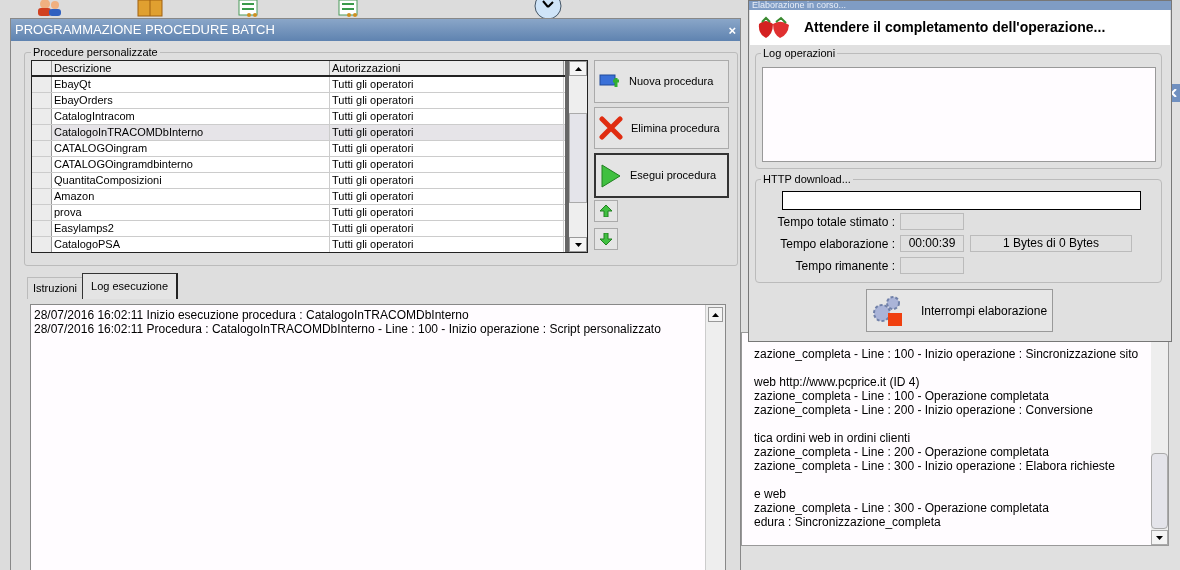  I want to click on log-line: zazione_completa - Line : 200 - Operazione completata, so click(902, 452).